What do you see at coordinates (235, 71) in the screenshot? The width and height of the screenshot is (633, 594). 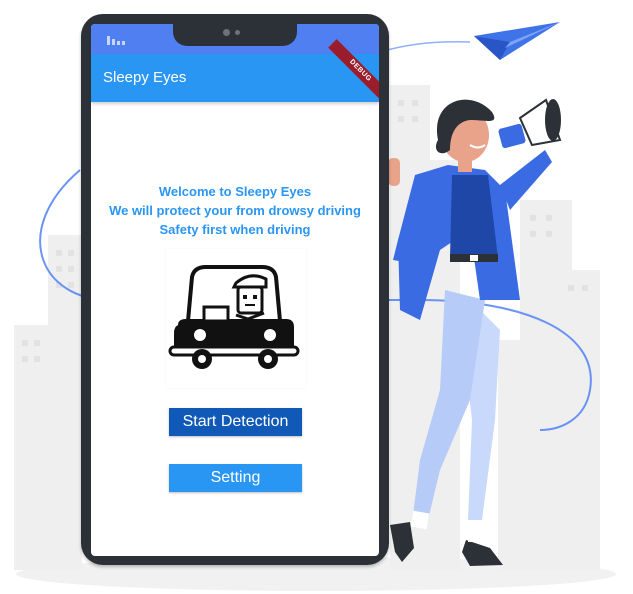 I see `app-bar: Sleepy Eyes DEBUG` at bounding box center [235, 71].